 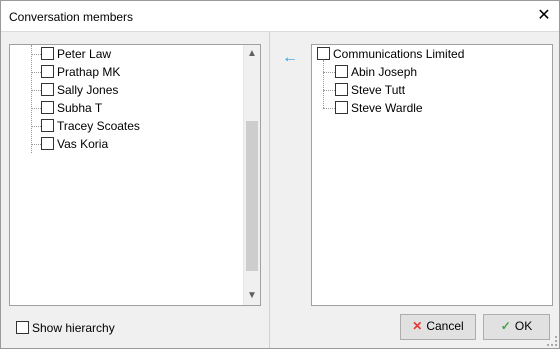 I want to click on cancel-label: Cancel, so click(x=445, y=326).